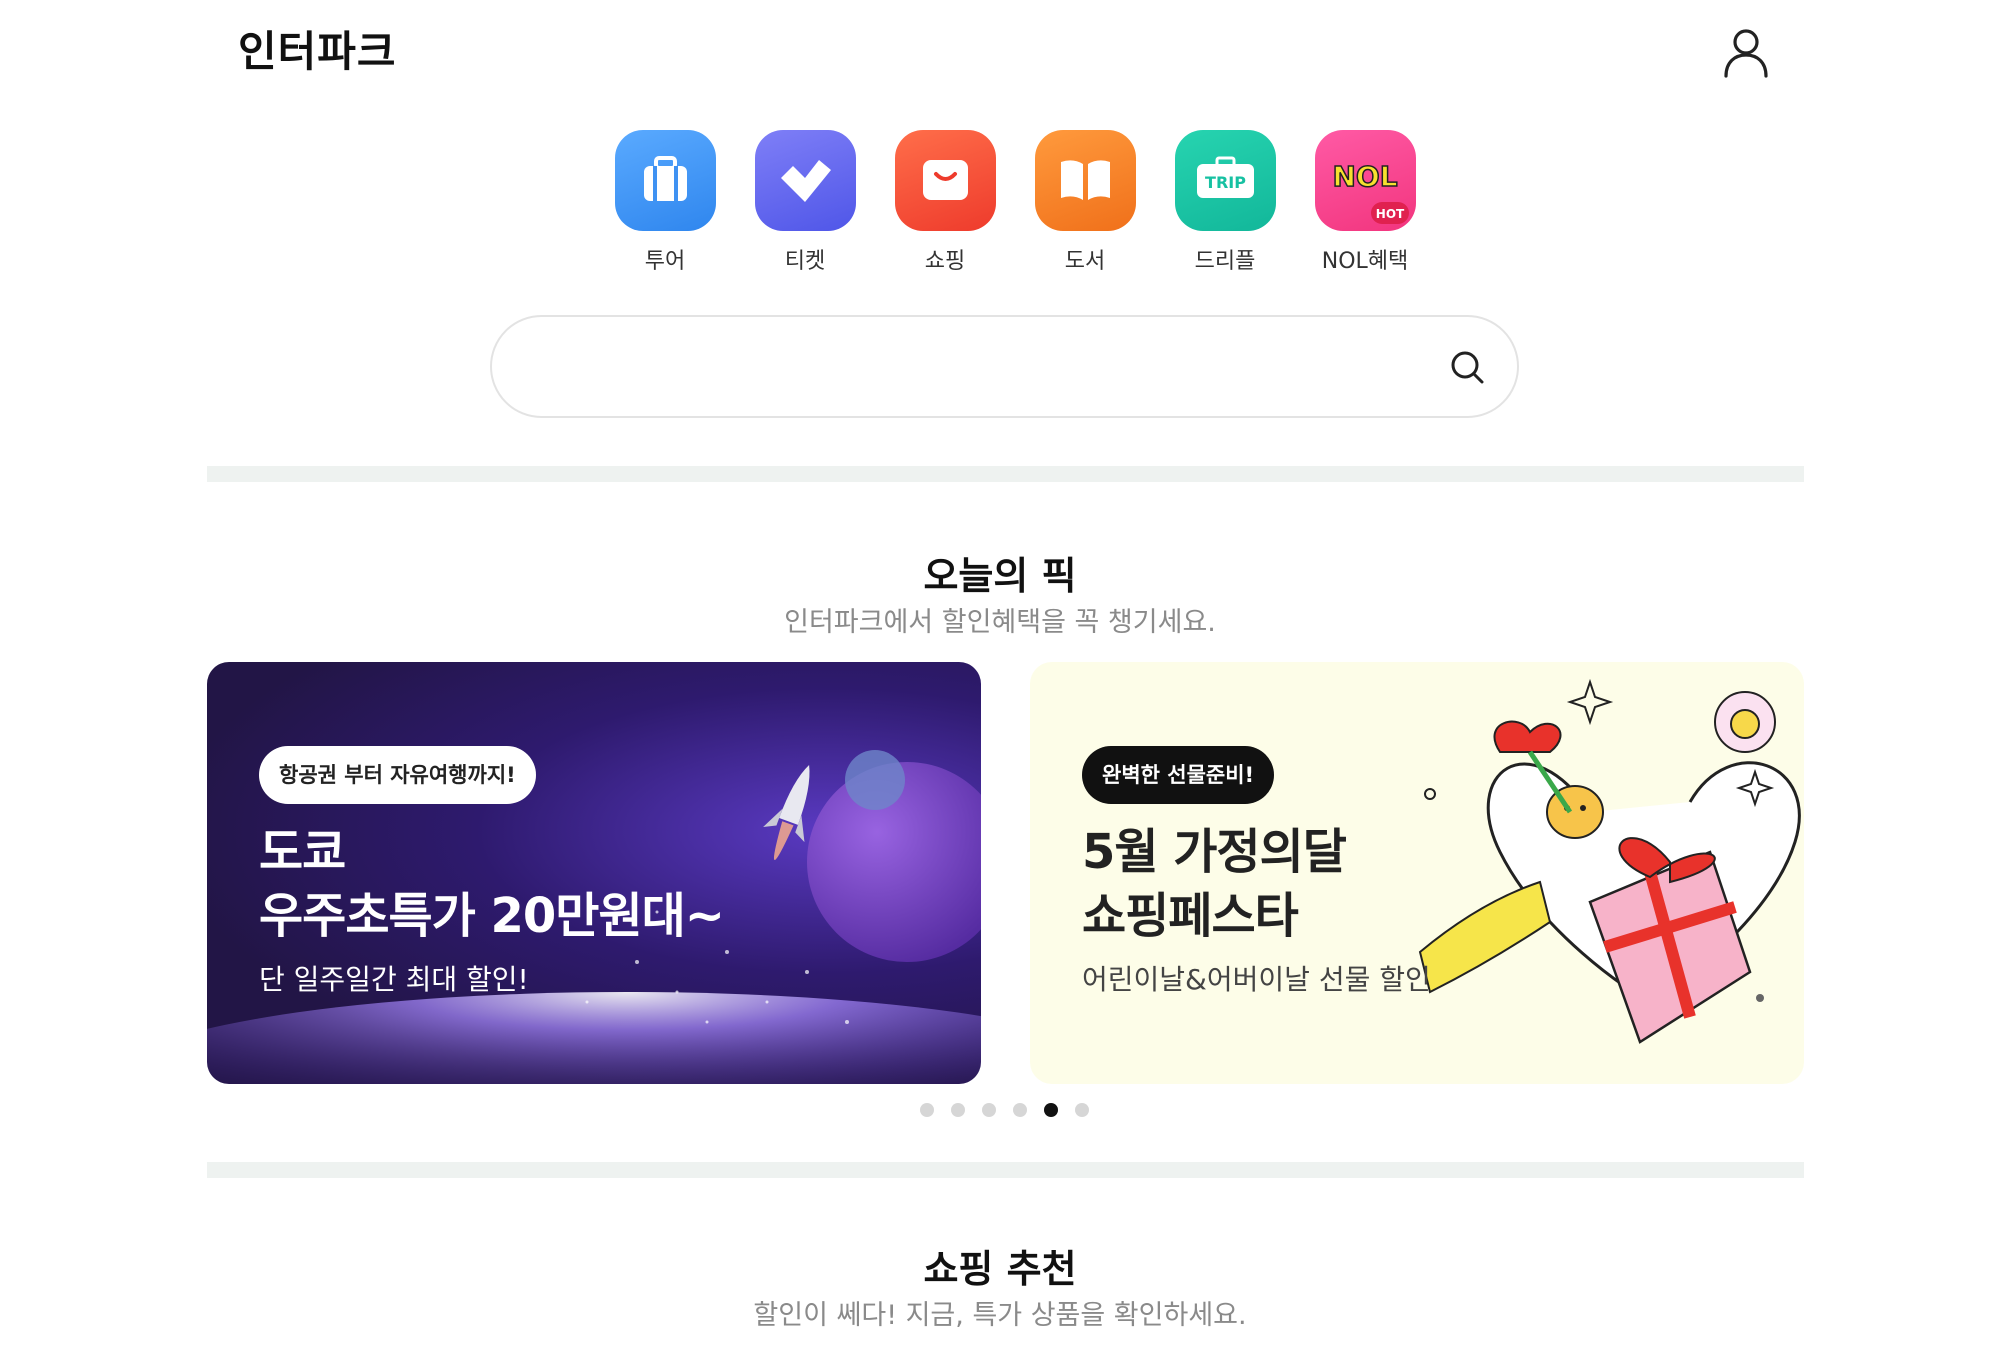 The width and height of the screenshot is (2000, 1352). I want to click on banner-description: 어린이날&어버이날 선물 할인, so click(1256, 979).